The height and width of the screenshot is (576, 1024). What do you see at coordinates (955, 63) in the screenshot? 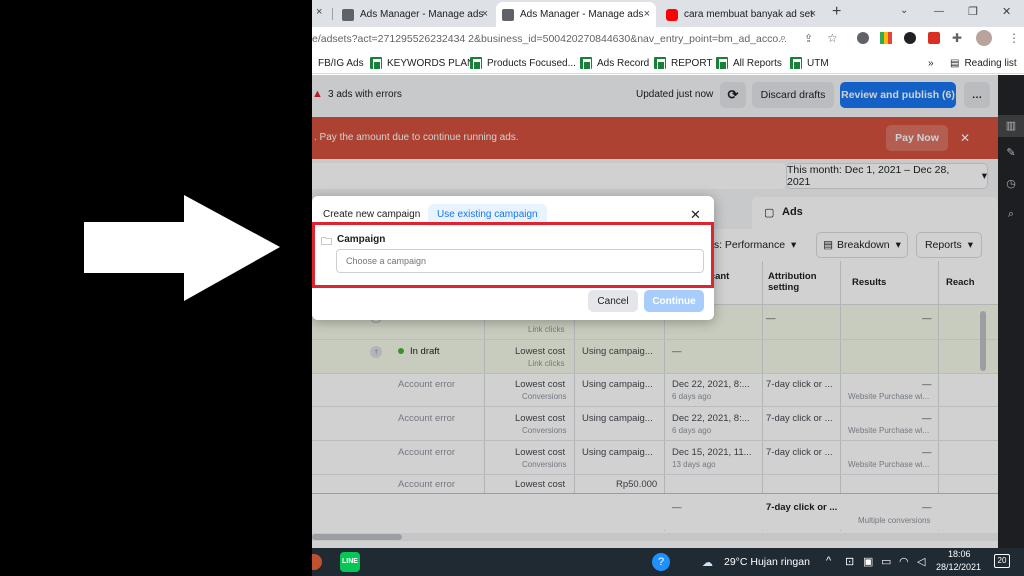
I see `reading-list-icon: ▤` at bounding box center [955, 63].